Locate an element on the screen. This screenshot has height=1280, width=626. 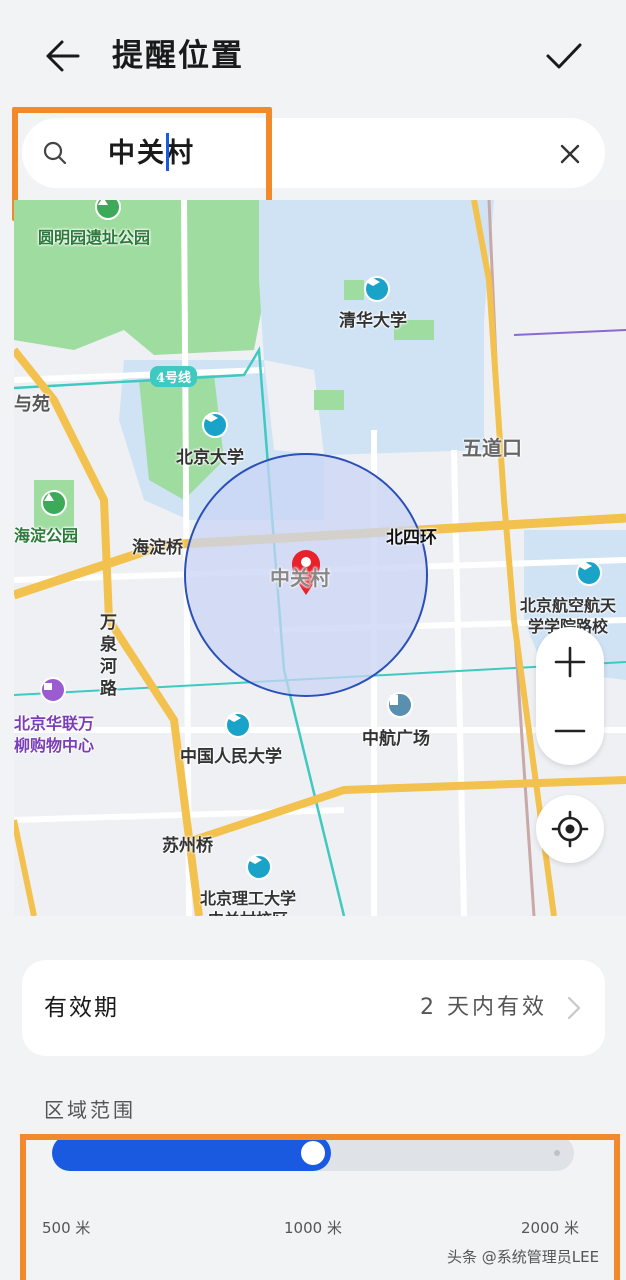
close-icon is located at coordinates (570, 154).